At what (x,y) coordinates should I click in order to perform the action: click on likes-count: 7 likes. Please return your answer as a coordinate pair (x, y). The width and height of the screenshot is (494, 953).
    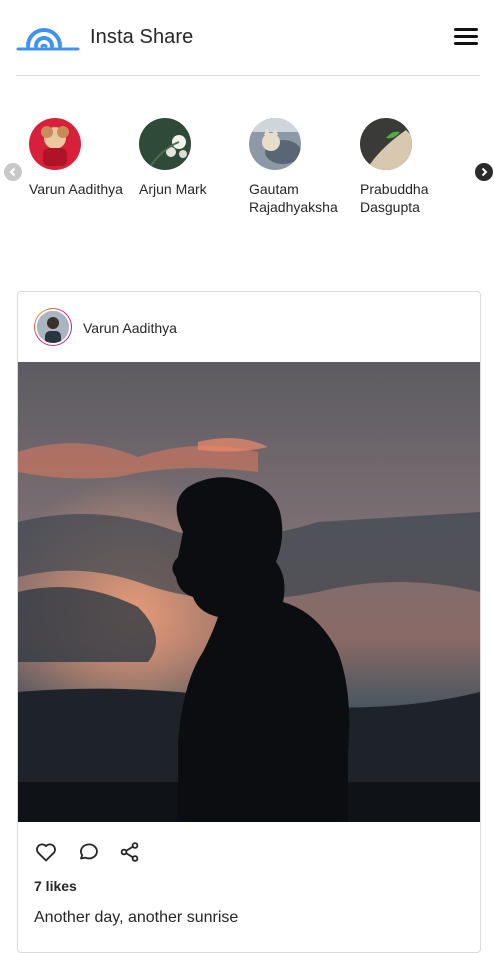
    Looking at the image, I should click on (55, 886).